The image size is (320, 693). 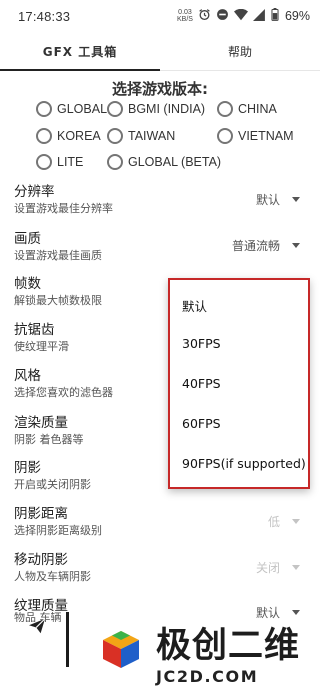 I want to click on select-value: 普通流畅, so click(x=256, y=246).